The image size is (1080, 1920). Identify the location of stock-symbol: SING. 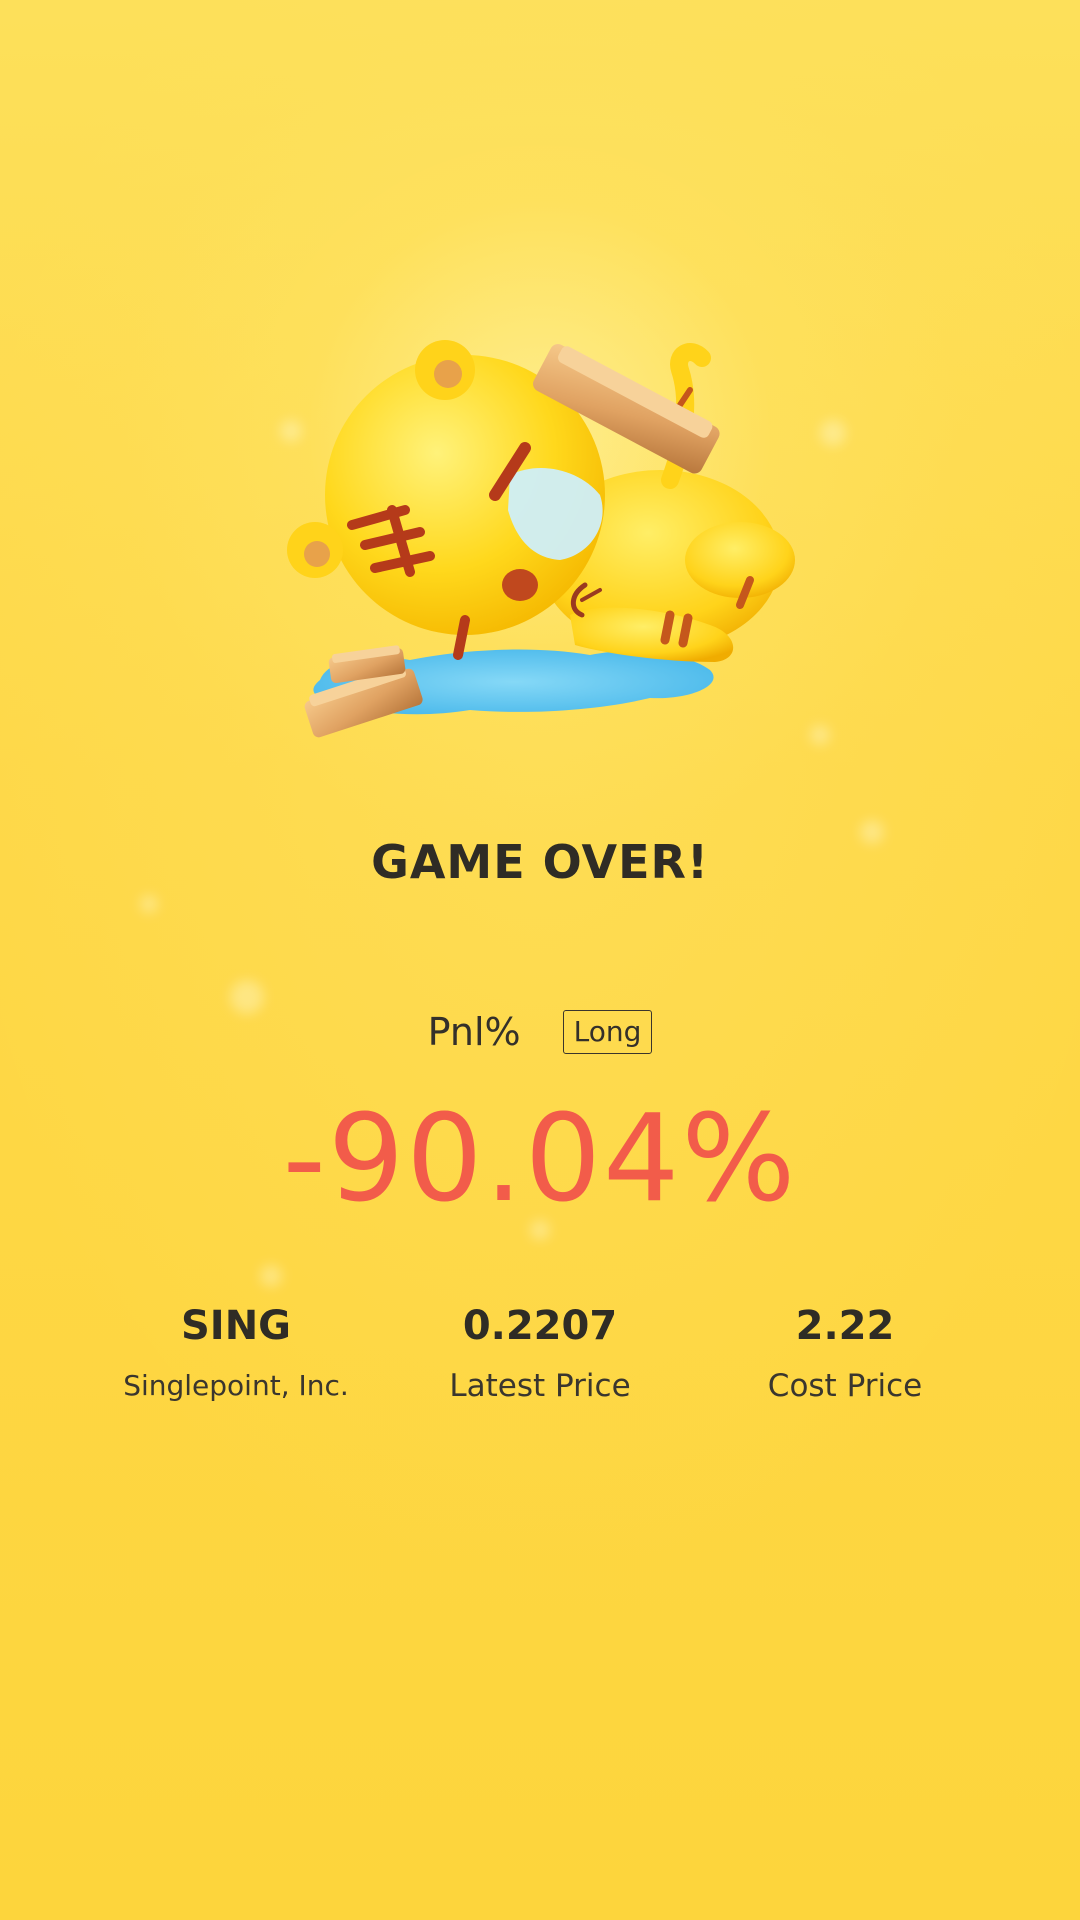
(236, 1326).